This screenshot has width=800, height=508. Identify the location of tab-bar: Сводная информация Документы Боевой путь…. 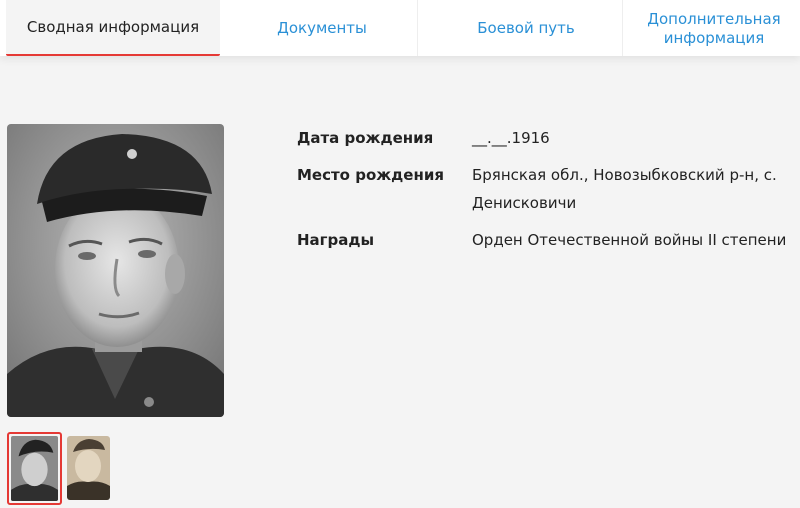
(400, 28).